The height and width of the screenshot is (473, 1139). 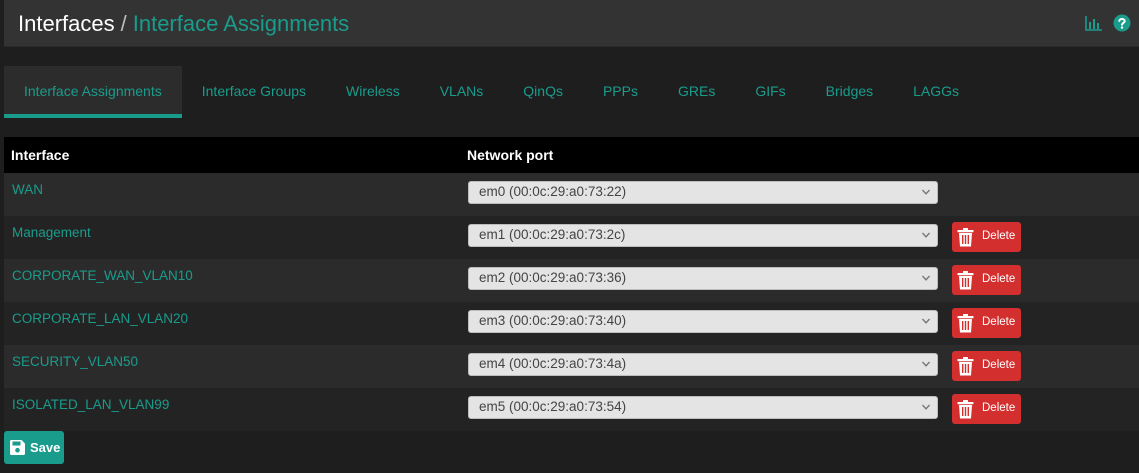 I want to click on tab-gres: GREs, so click(x=696, y=91).